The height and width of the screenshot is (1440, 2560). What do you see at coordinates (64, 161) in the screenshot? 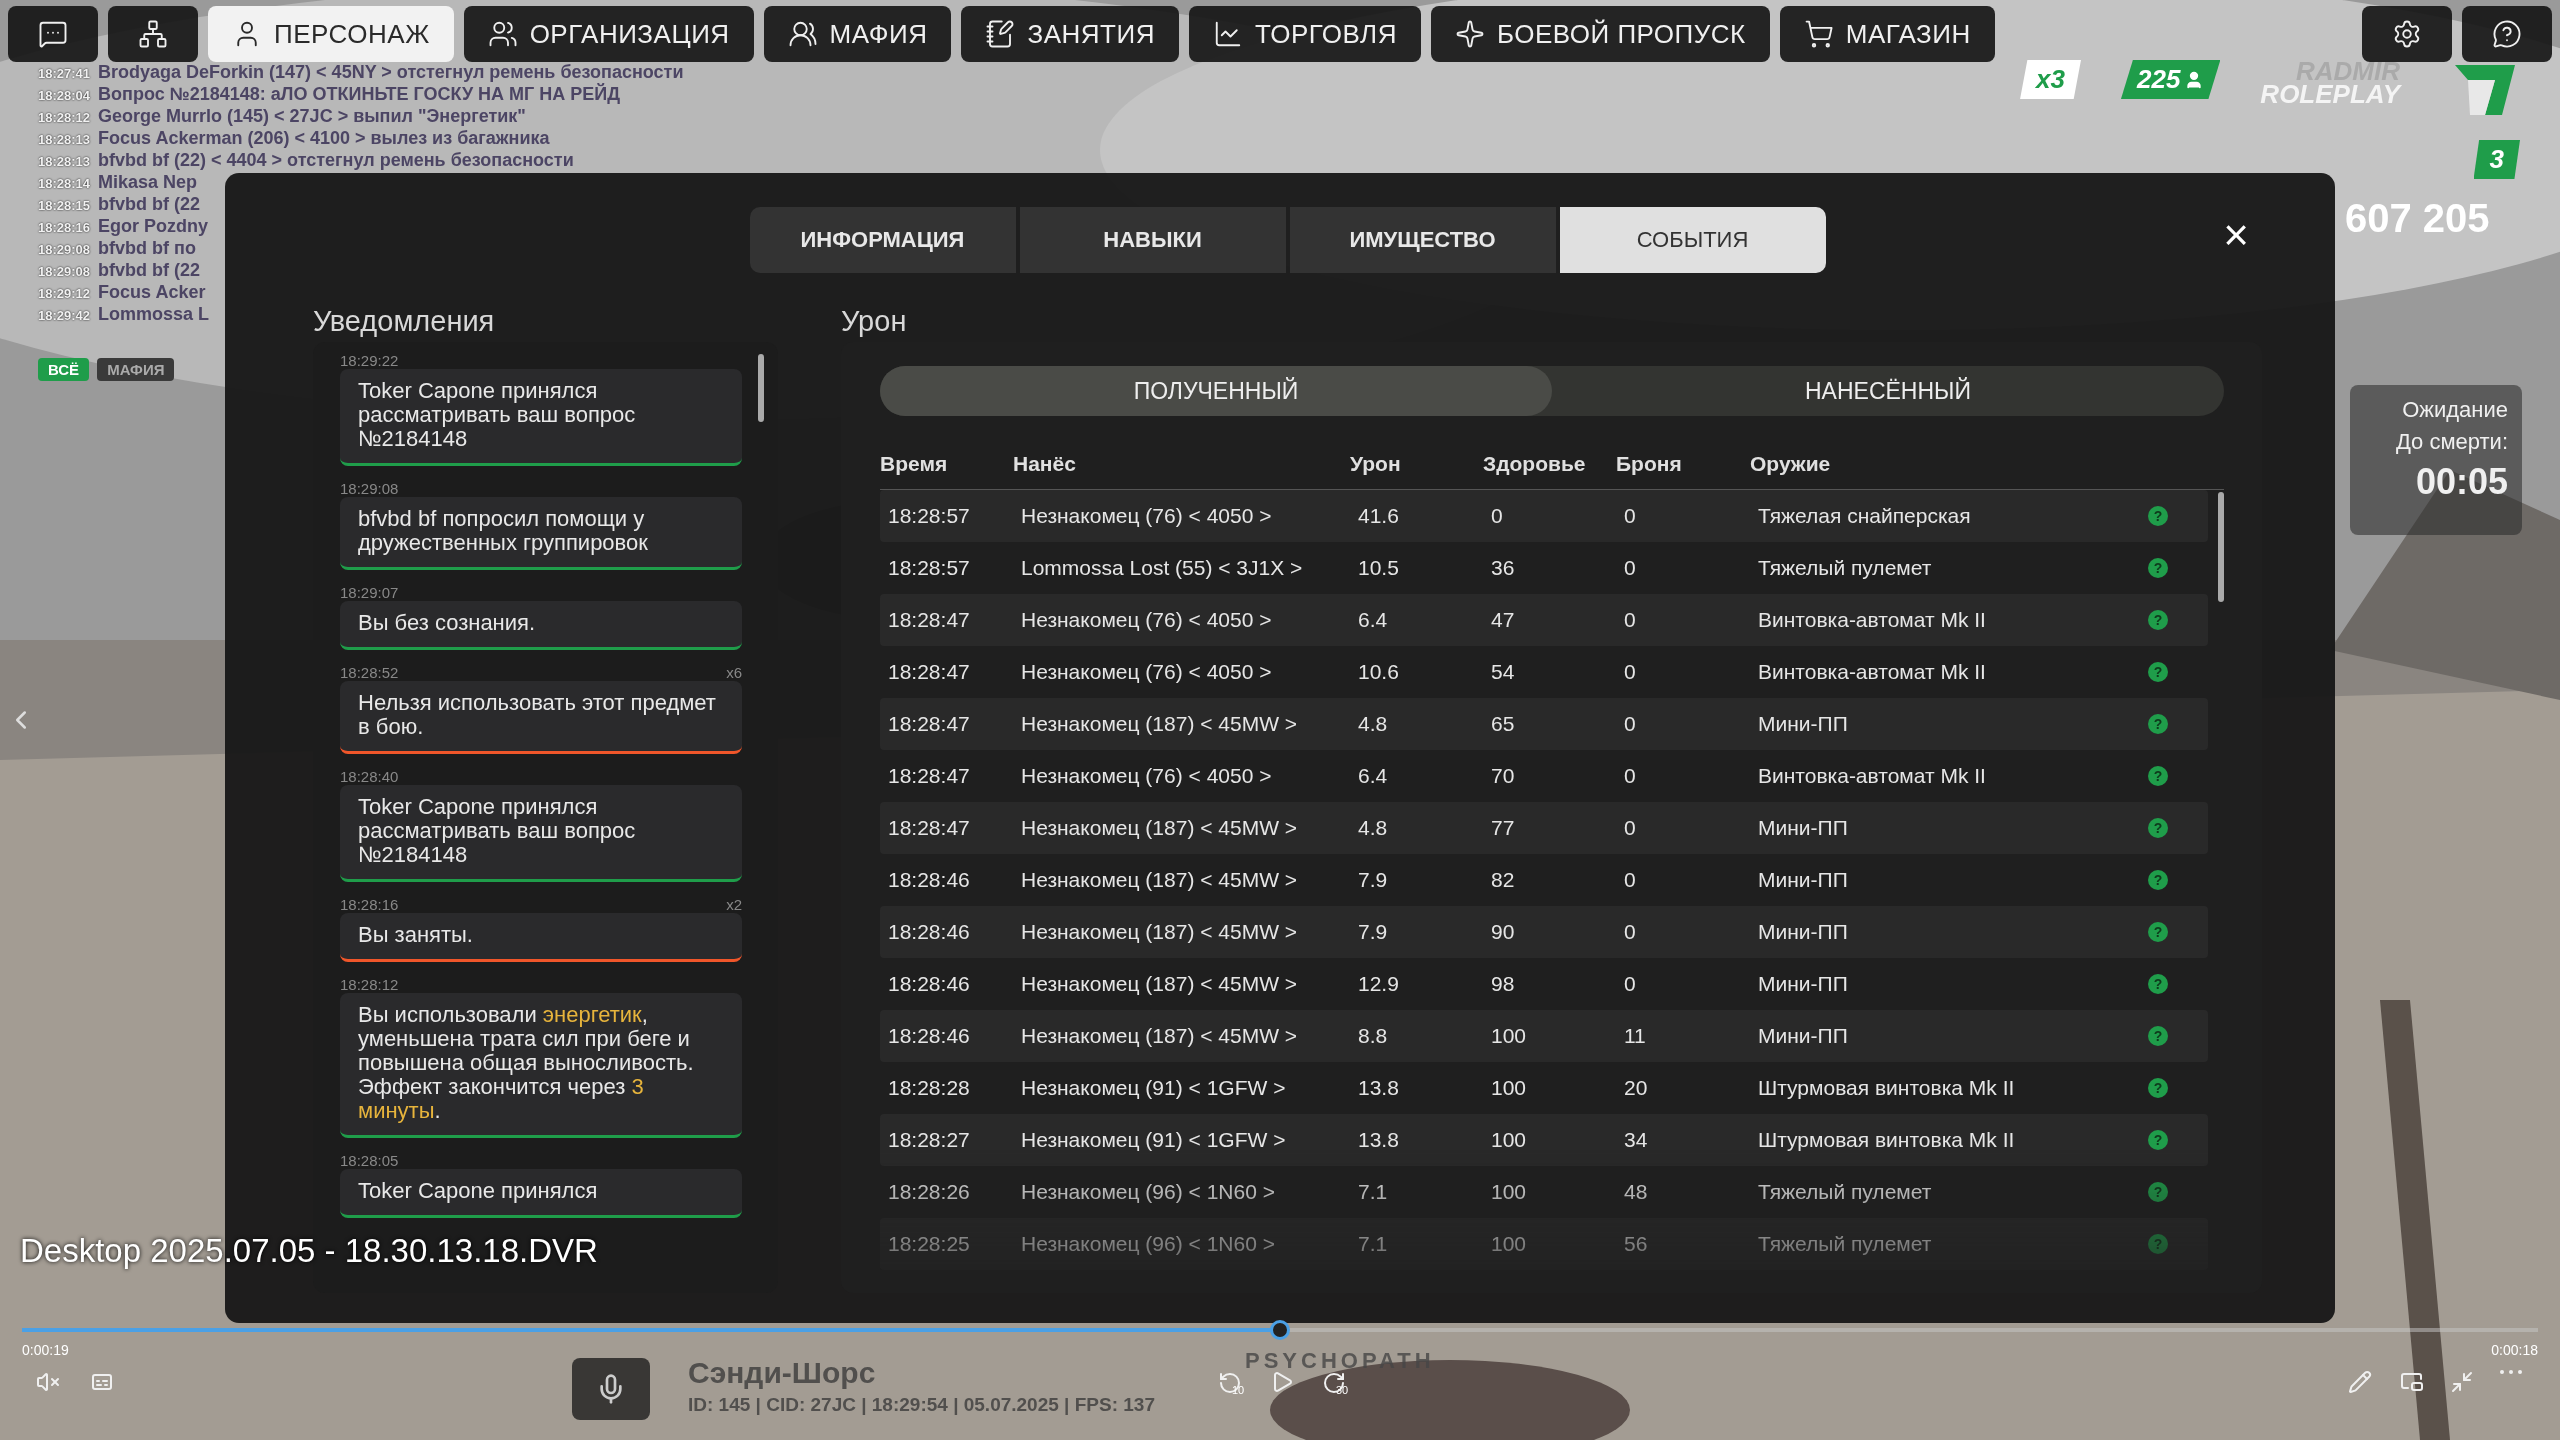
I see `chat-timestamp: 18:28:13` at bounding box center [64, 161].